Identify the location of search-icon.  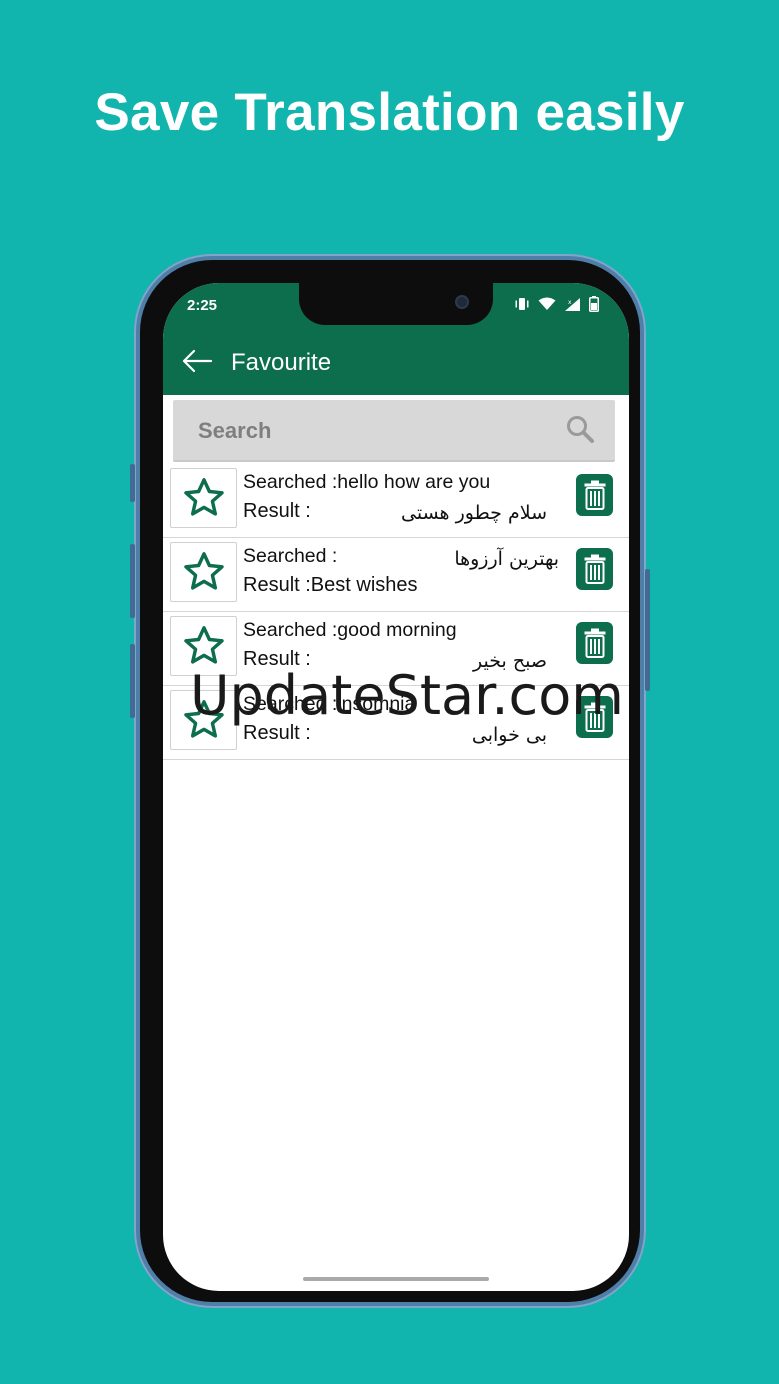
(580, 429).